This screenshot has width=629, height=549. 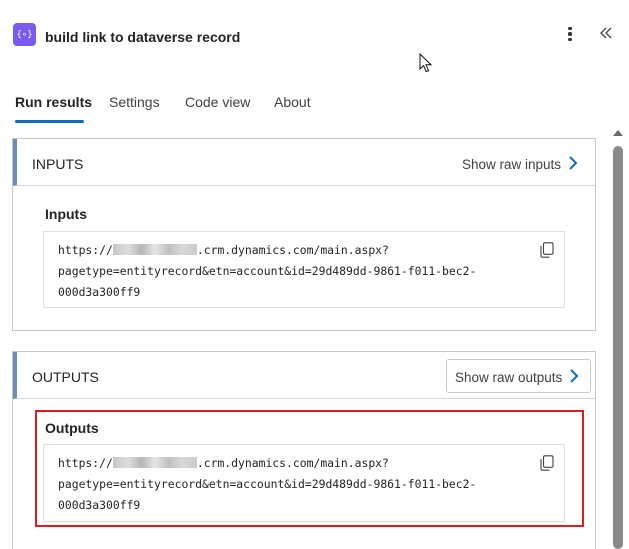 What do you see at coordinates (217, 102) in the screenshot?
I see `tab-code-view: Code view` at bounding box center [217, 102].